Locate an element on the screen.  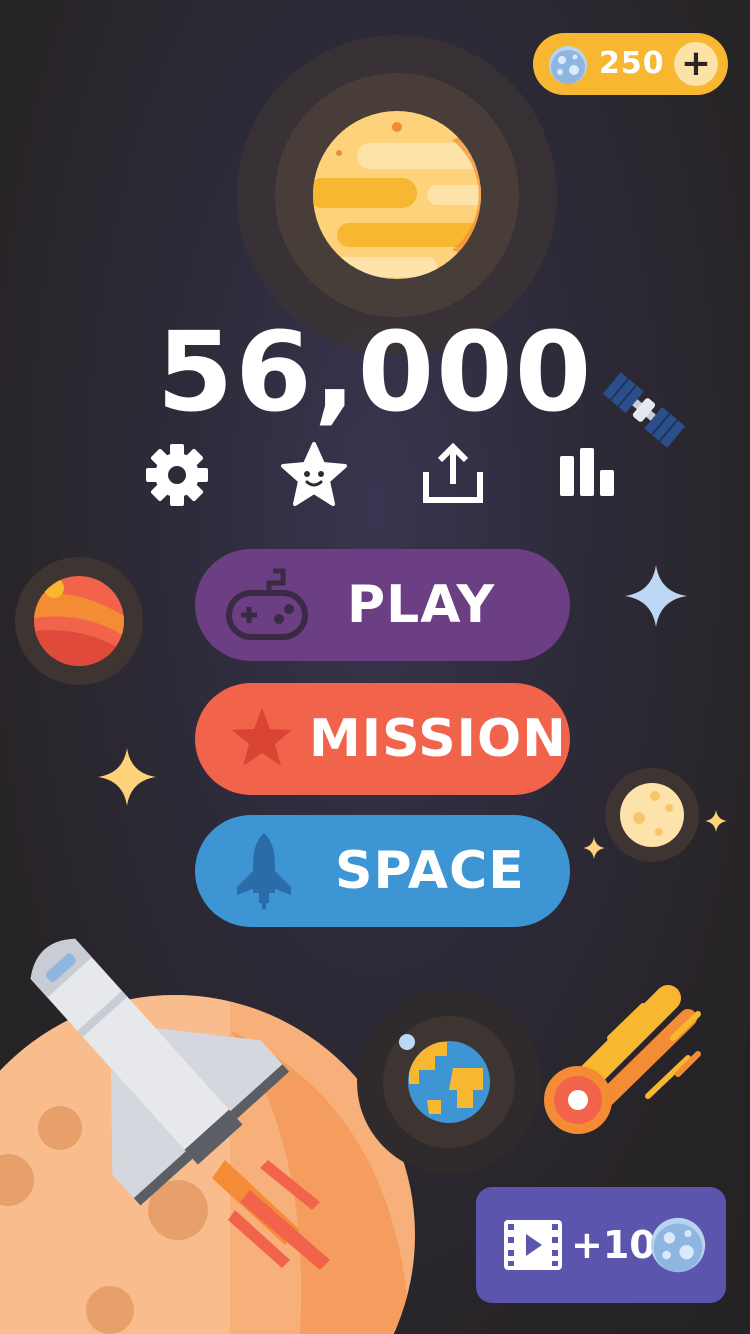
currency-count: 250 is located at coordinates (632, 63).